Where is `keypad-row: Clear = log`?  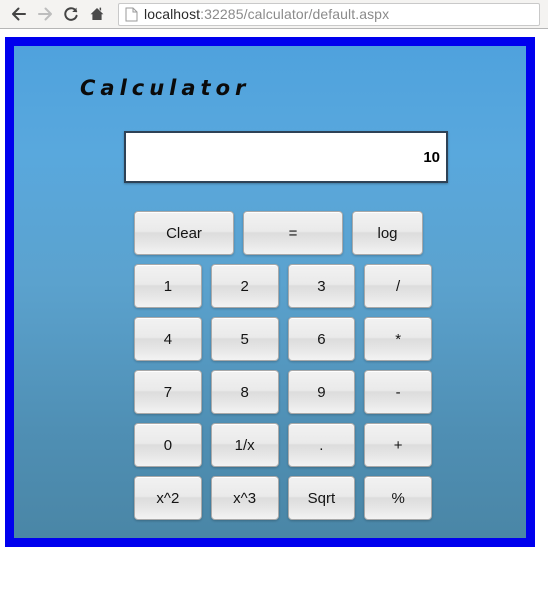 keypad-row: Clear = log is located at coordinates (283, 233).